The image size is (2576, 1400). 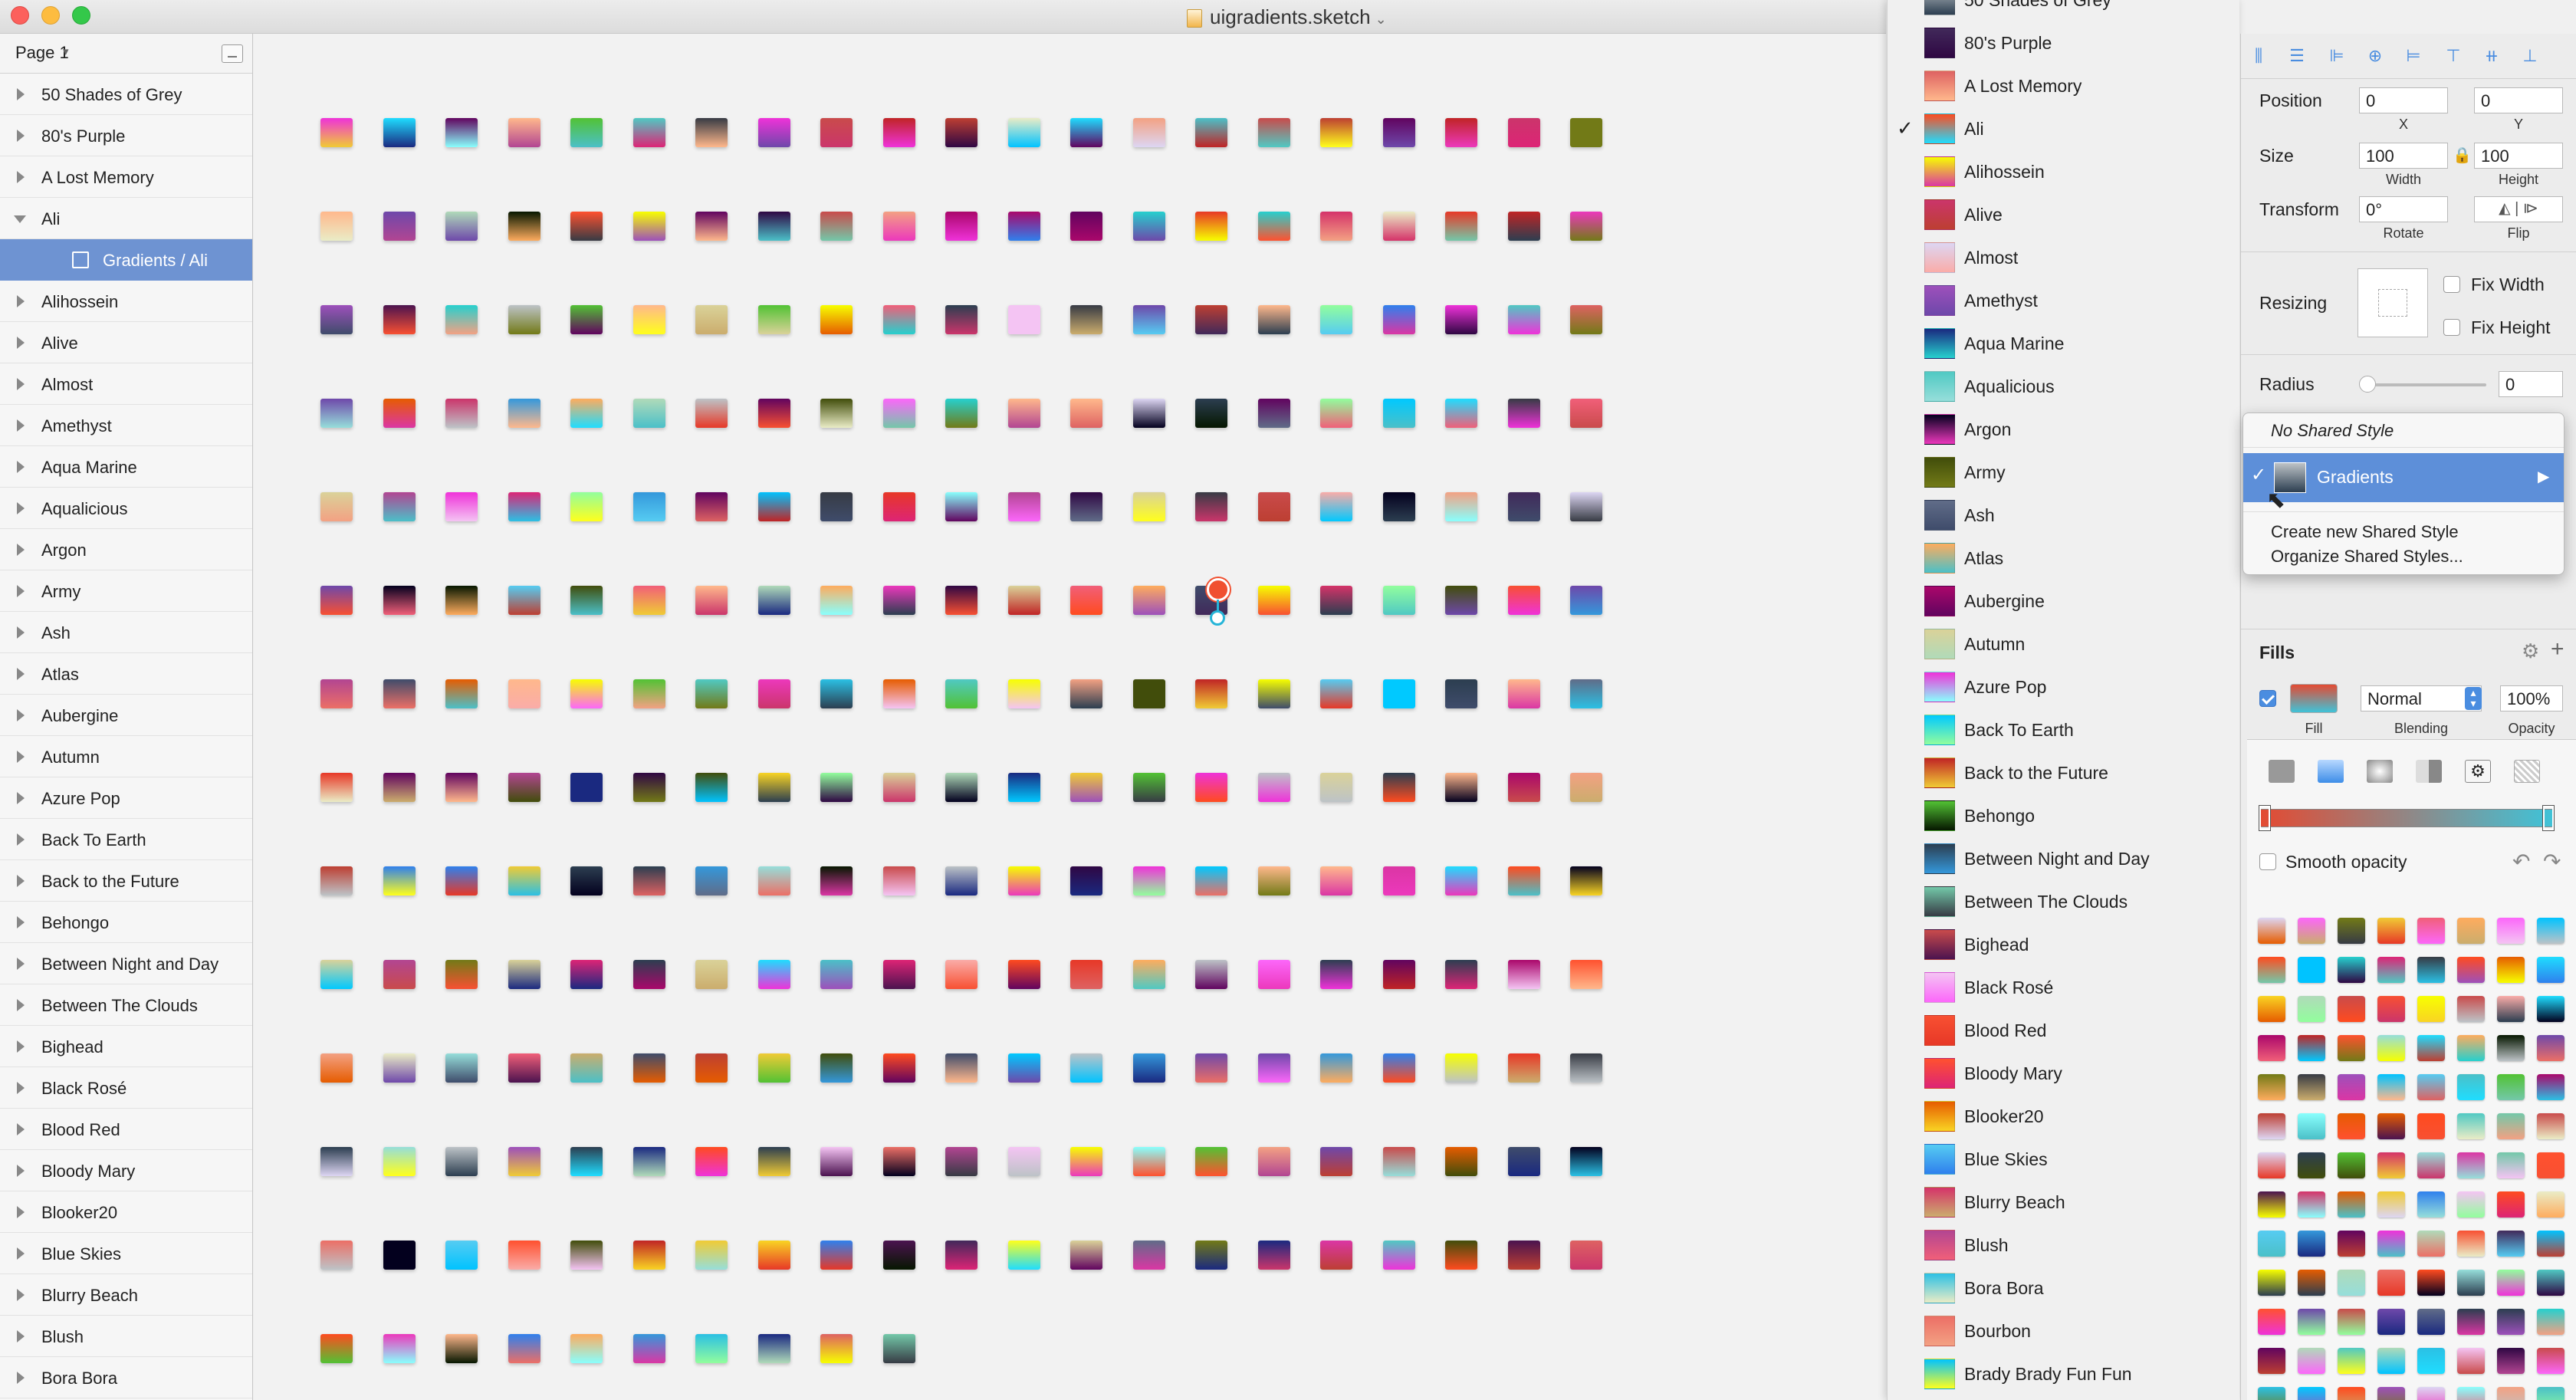 I want to click on lock-icon: 🔒, so click(x=2462, y=155).